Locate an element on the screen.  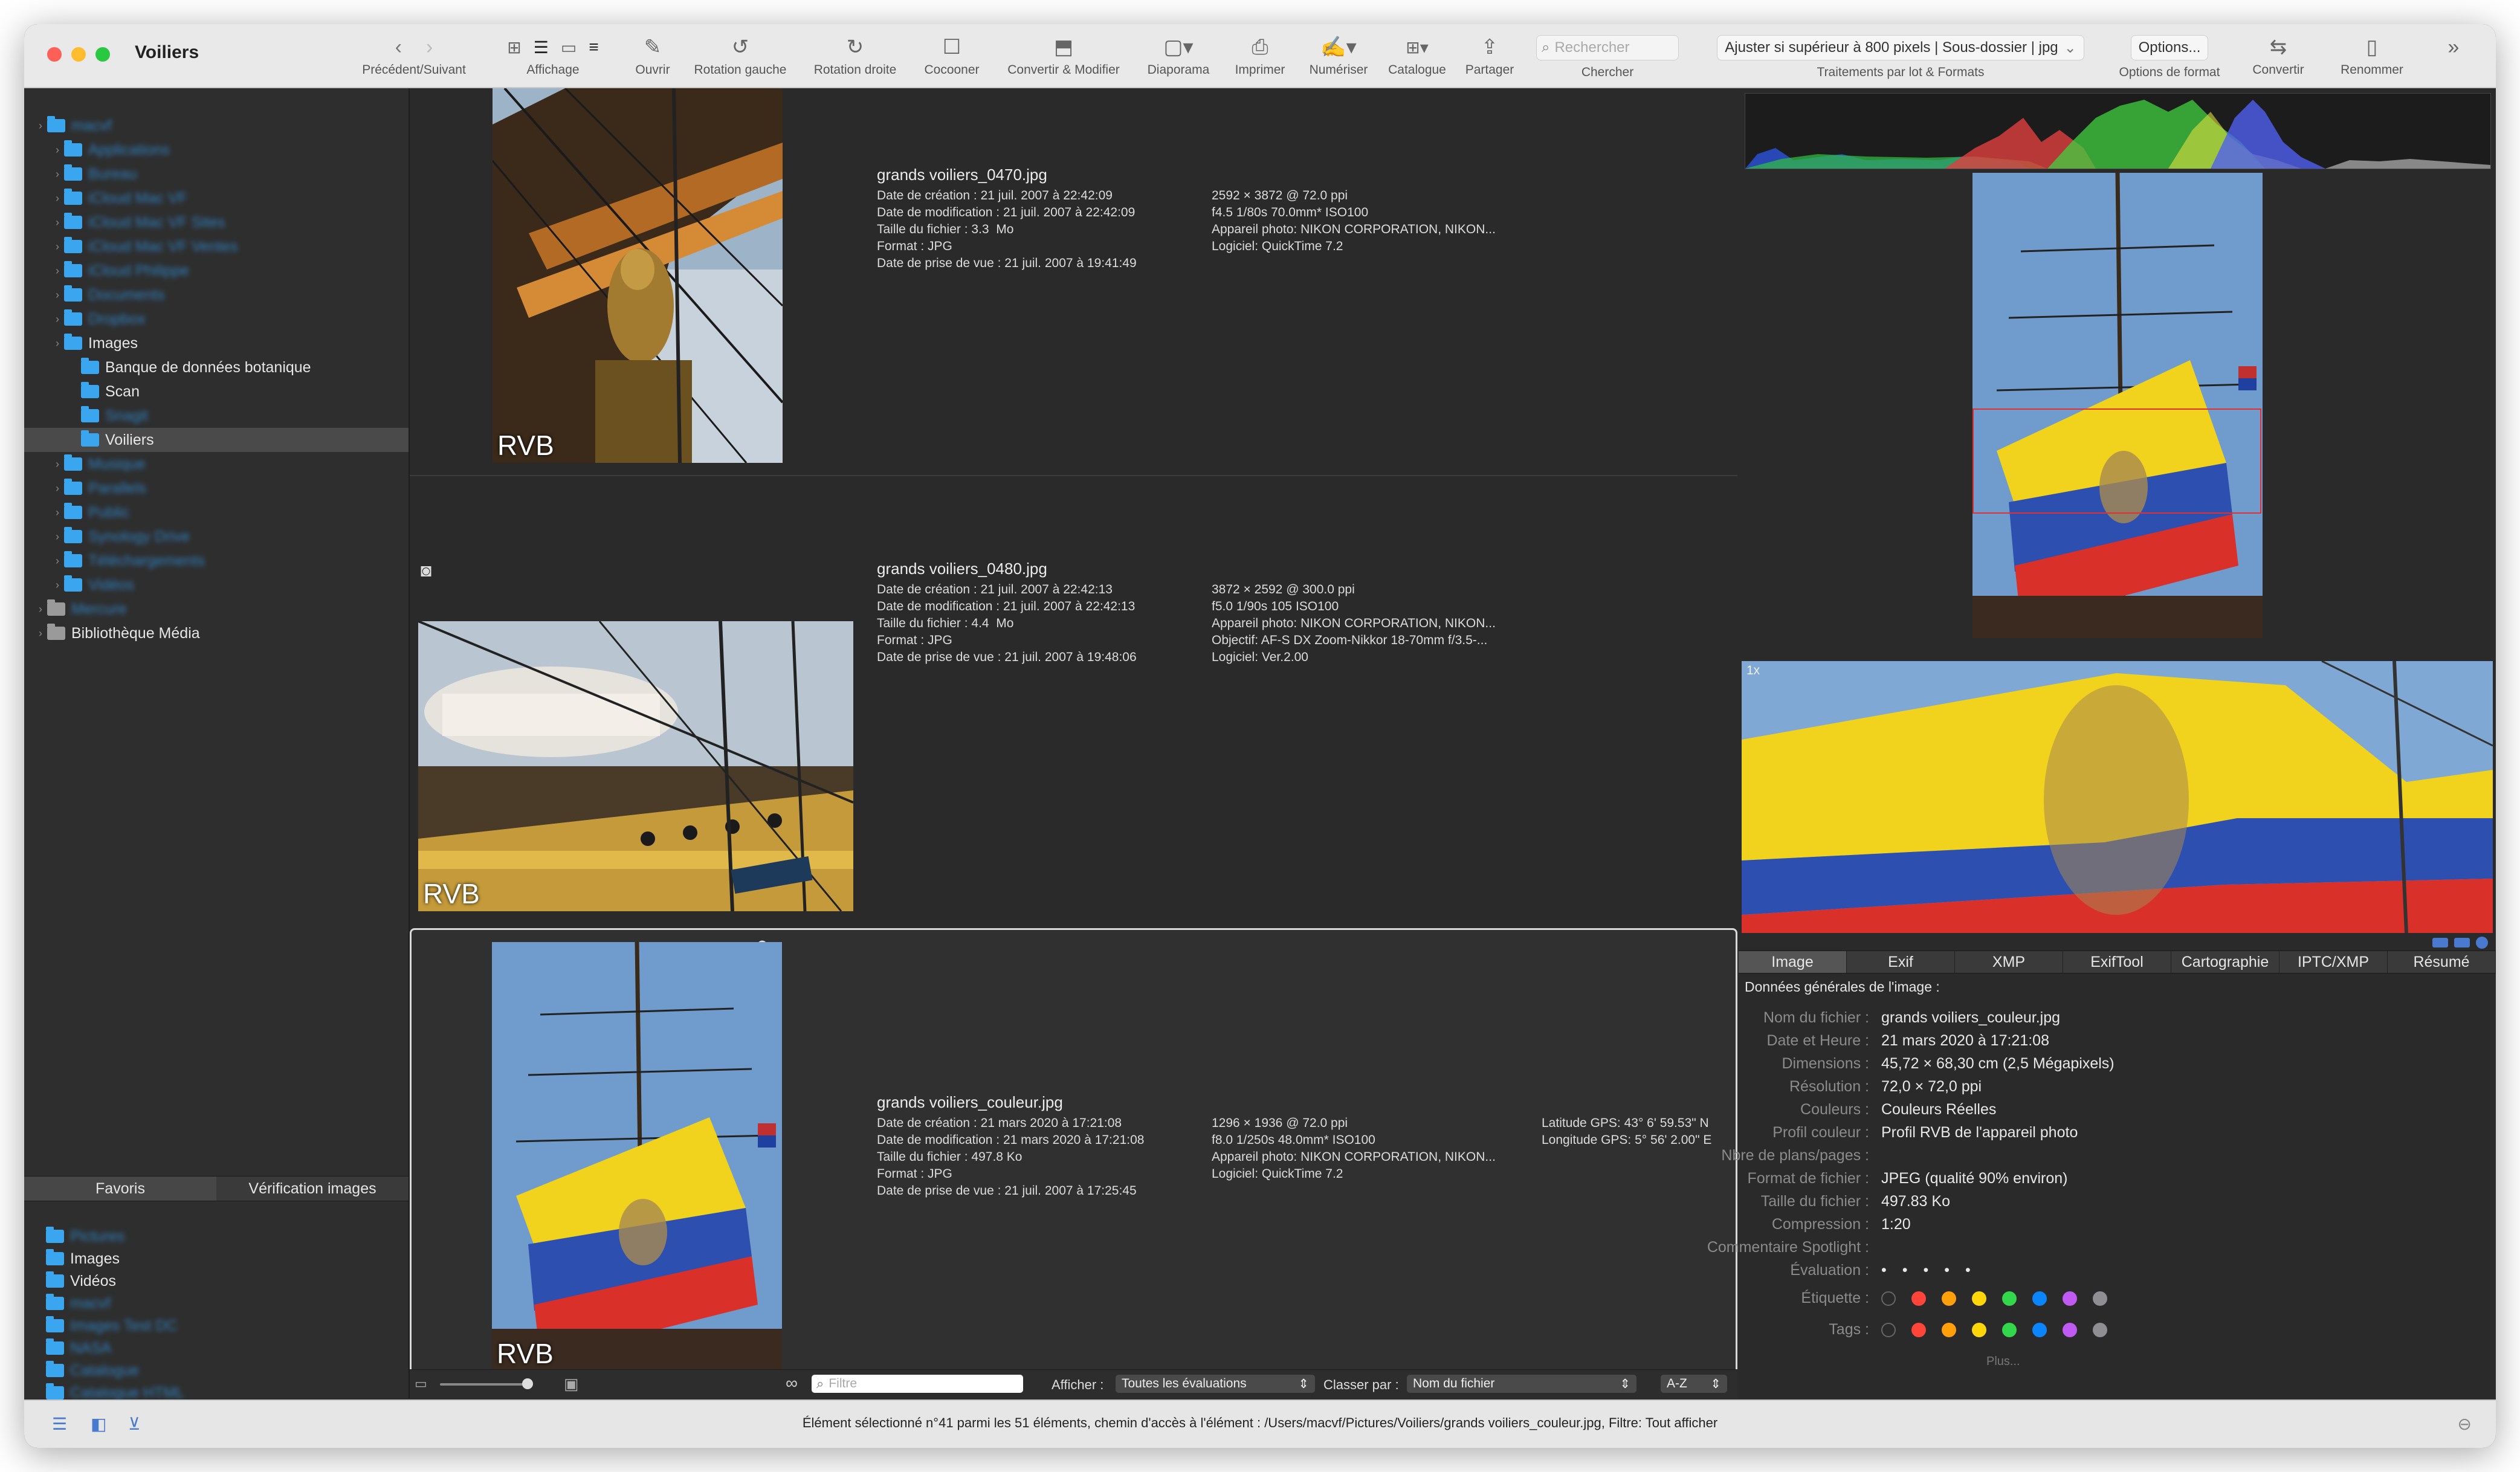
sidebar-tree-item: › Dropbox is located at coordinates (216, 319).